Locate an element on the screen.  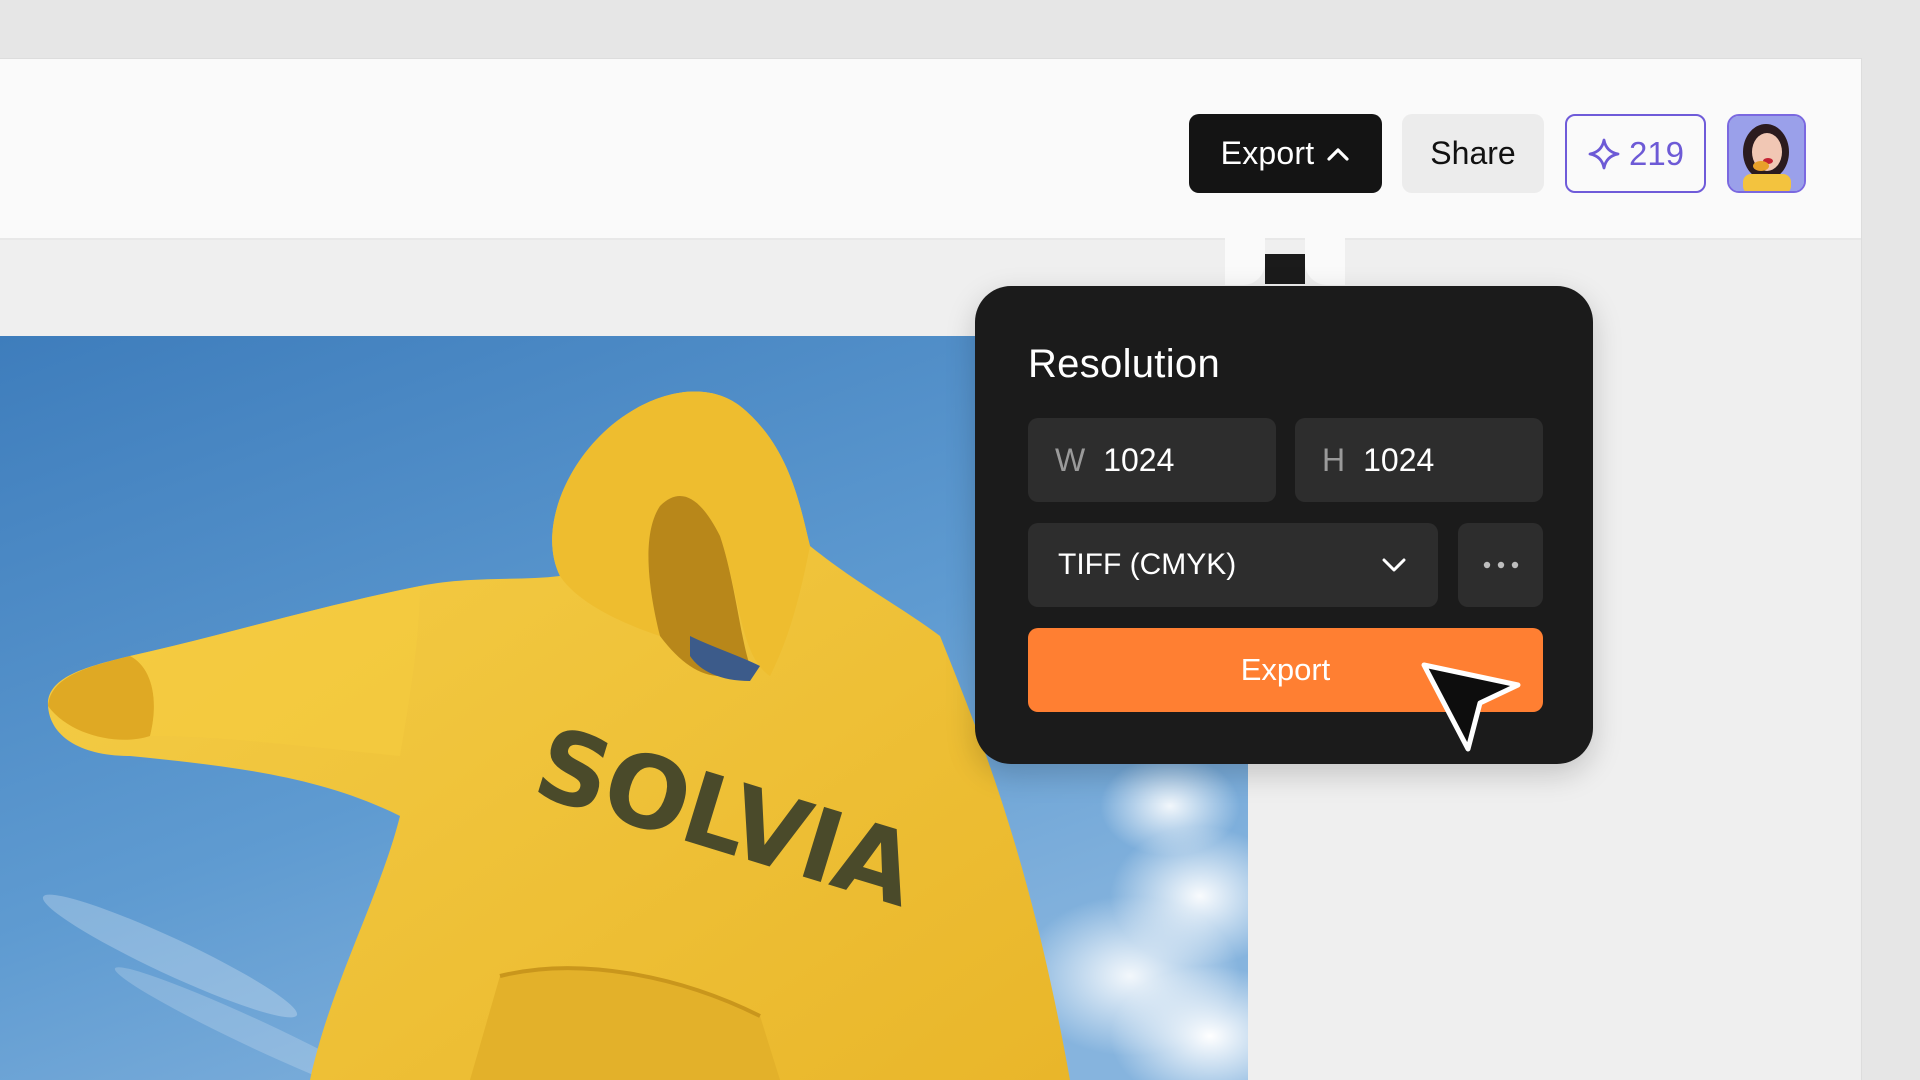
credits-count: 219 is located at coordinates (1656, 153).